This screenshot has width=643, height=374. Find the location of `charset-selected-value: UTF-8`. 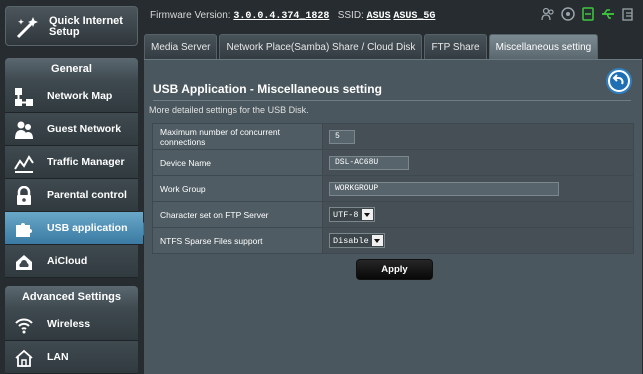

charset-selected-value: UTF-8 is located at coordinates (346, 214).